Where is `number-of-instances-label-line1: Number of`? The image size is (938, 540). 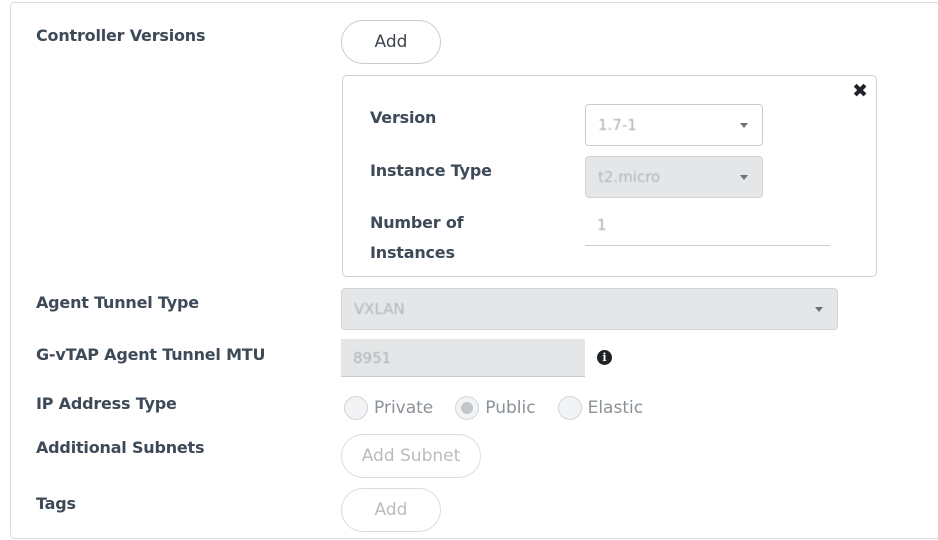
number-of-instances-label-line1: Number of is located at coordinates (417, 222).